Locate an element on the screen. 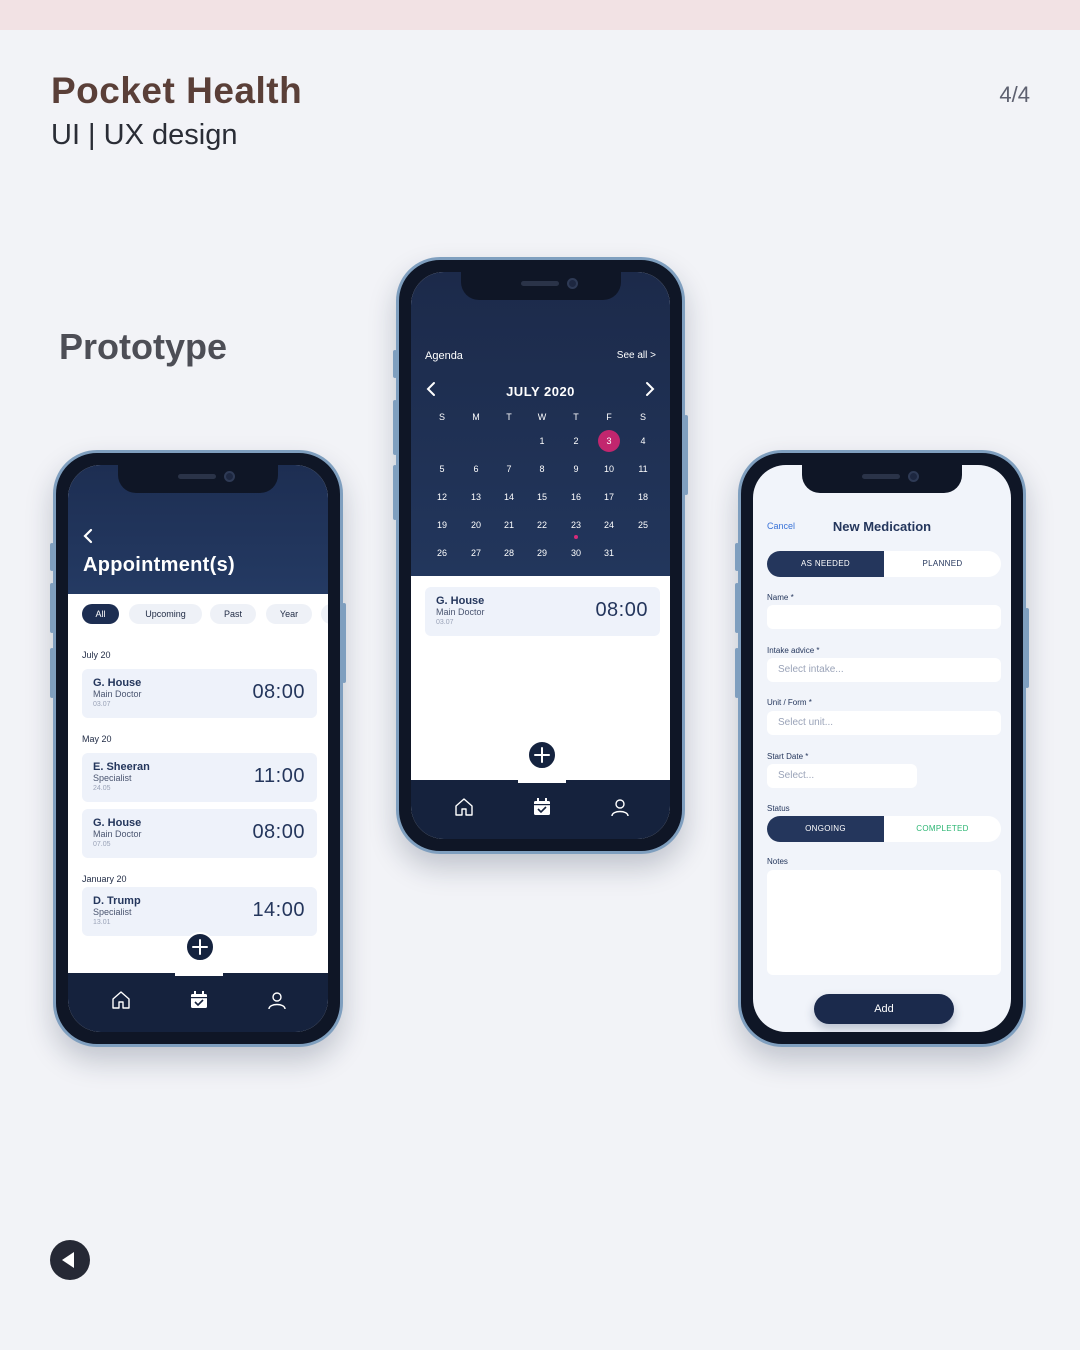 The width and height of the screenshot is (1080, 1350). start-date-label: Start Date * is located at coordinates (788, 756).